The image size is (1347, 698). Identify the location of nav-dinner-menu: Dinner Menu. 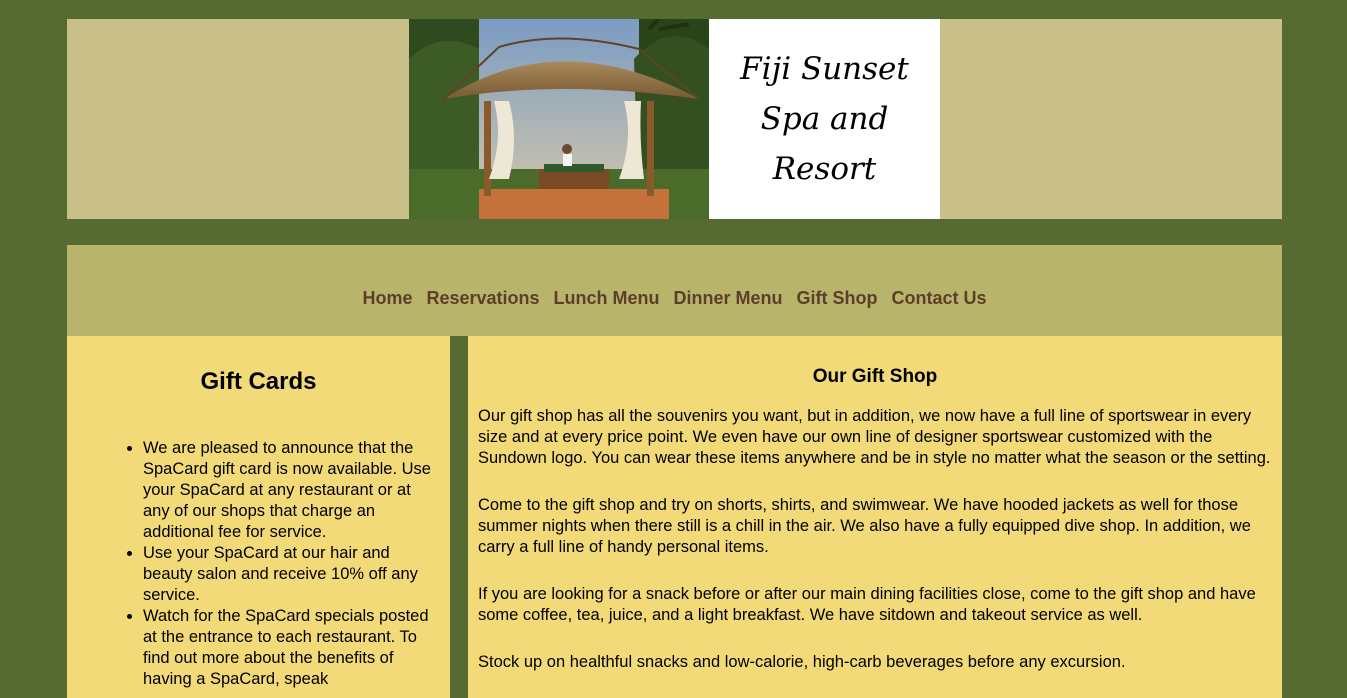
(728, 298).